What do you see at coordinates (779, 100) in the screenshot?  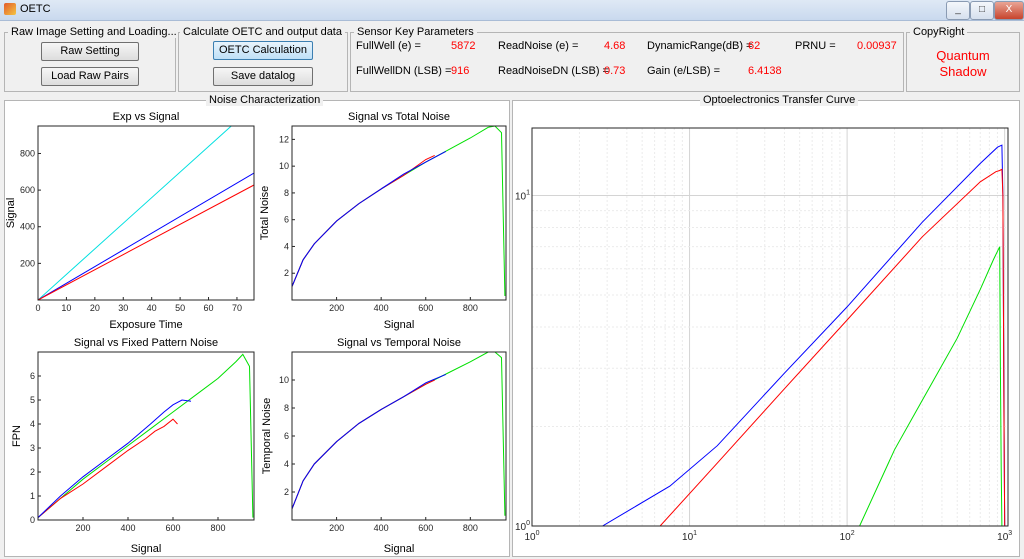 I see `oetc-panel-title: Optoelectronics Transfer Curve` at bounding box center [779, 100].